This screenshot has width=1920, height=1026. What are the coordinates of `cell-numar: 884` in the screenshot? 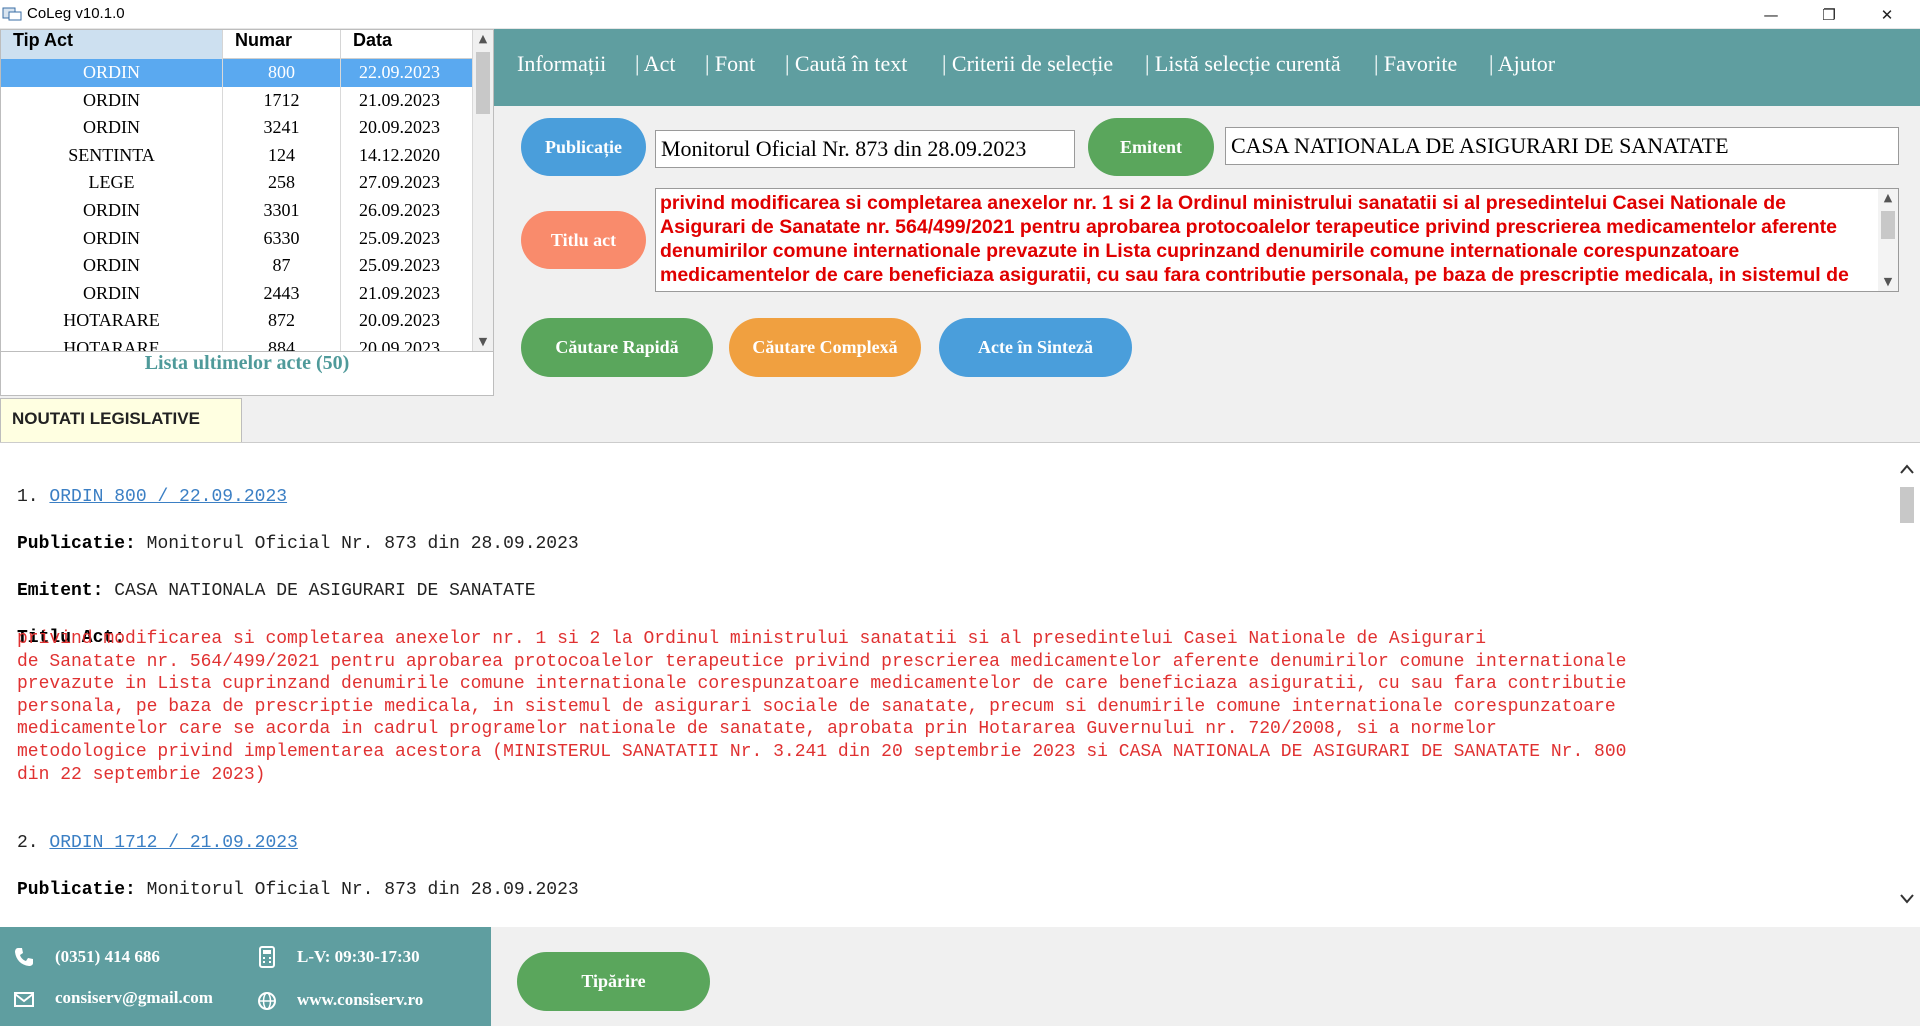 It's located at (282, 342).